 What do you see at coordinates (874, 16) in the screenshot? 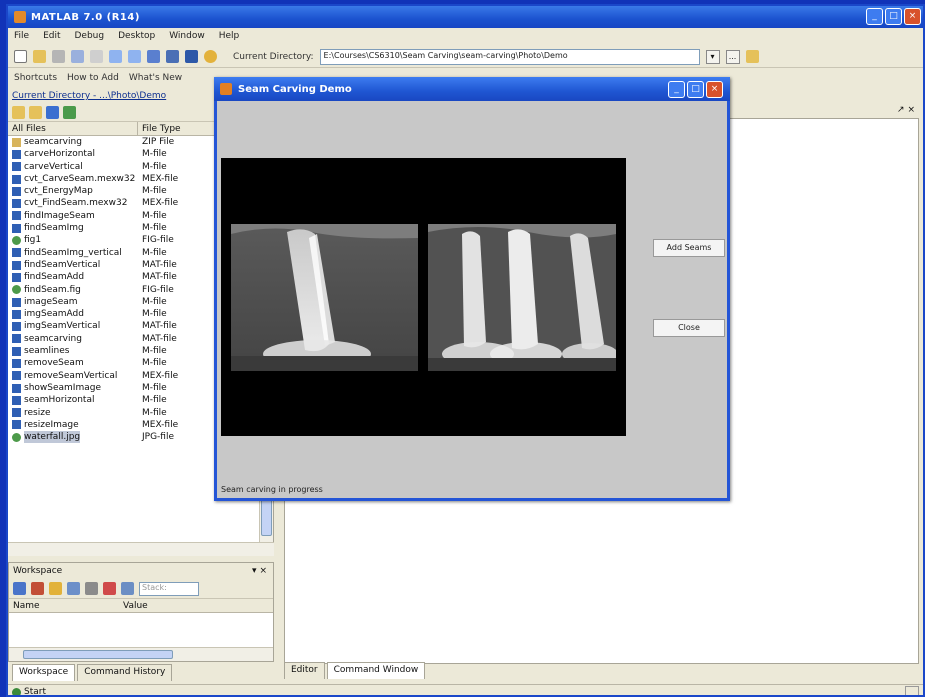
I see `minimize-button: _` at bounding box center [874, 16].